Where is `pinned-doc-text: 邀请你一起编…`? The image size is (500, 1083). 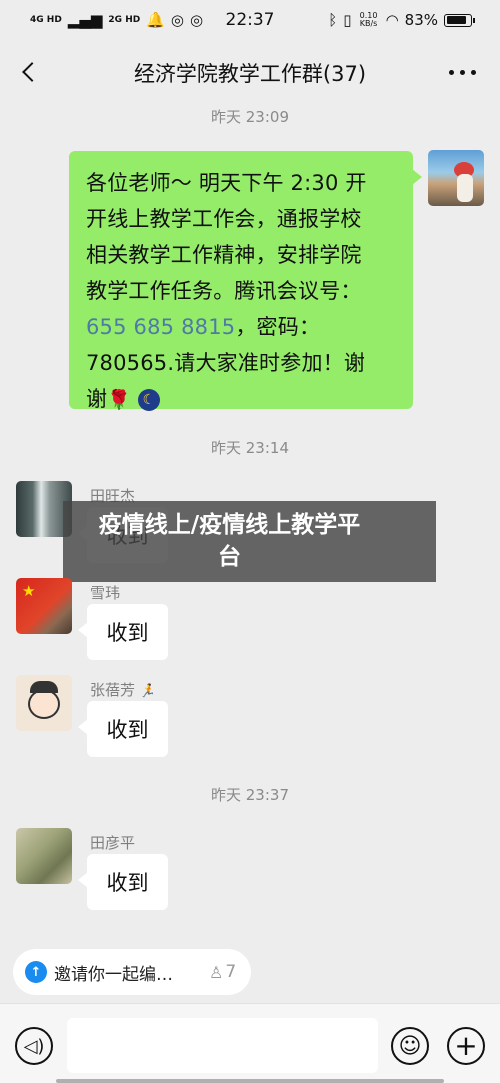 pinned-doc-text: 邀请你一起编… is located at coordinates (113, 974).